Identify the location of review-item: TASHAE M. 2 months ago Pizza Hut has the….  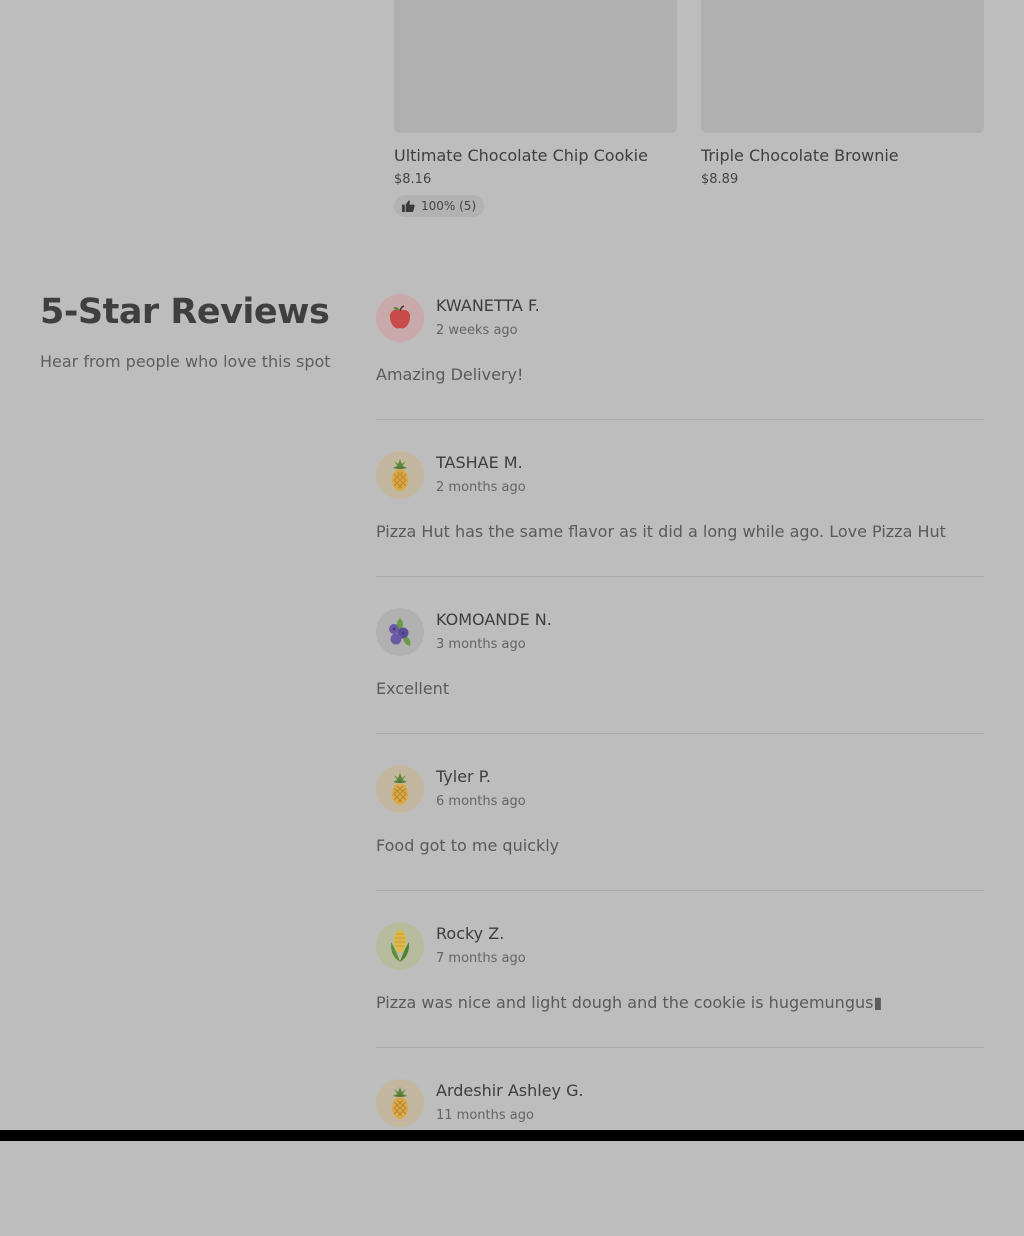
(680, 529).